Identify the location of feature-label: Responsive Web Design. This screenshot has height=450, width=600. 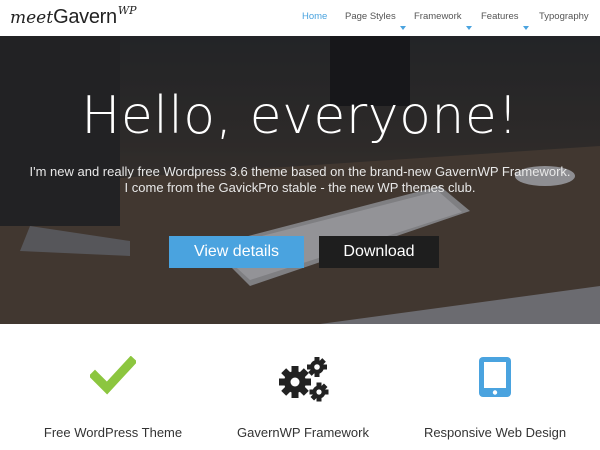
(495, 432).